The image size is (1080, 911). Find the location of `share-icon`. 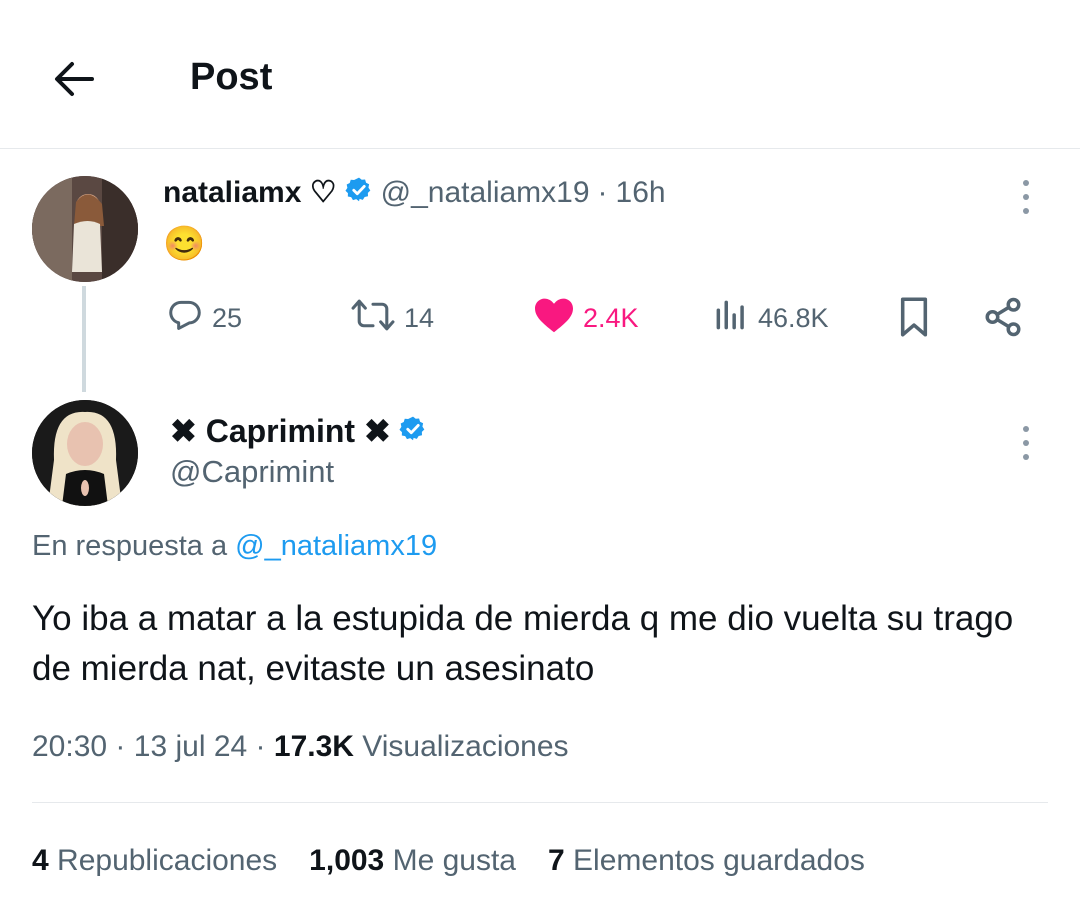

share-icon is located at coordinates (1003, 319).